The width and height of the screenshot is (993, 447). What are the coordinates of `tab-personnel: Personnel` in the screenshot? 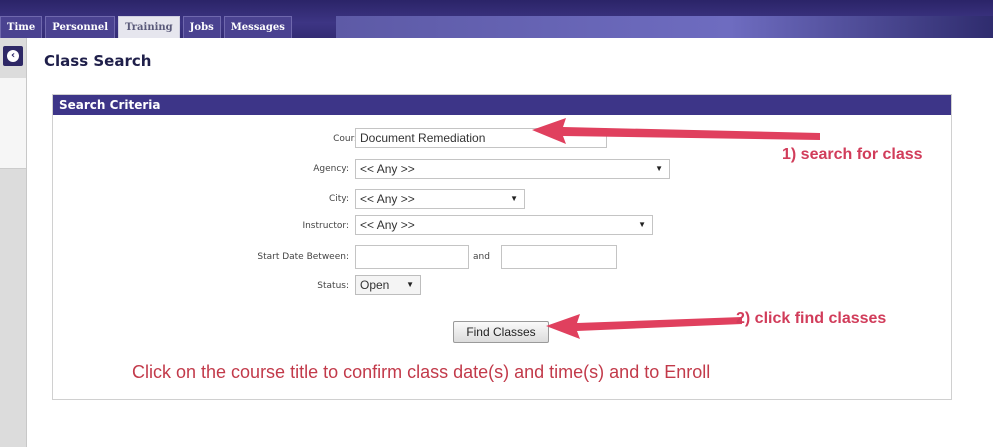 It's located at (80, 27).